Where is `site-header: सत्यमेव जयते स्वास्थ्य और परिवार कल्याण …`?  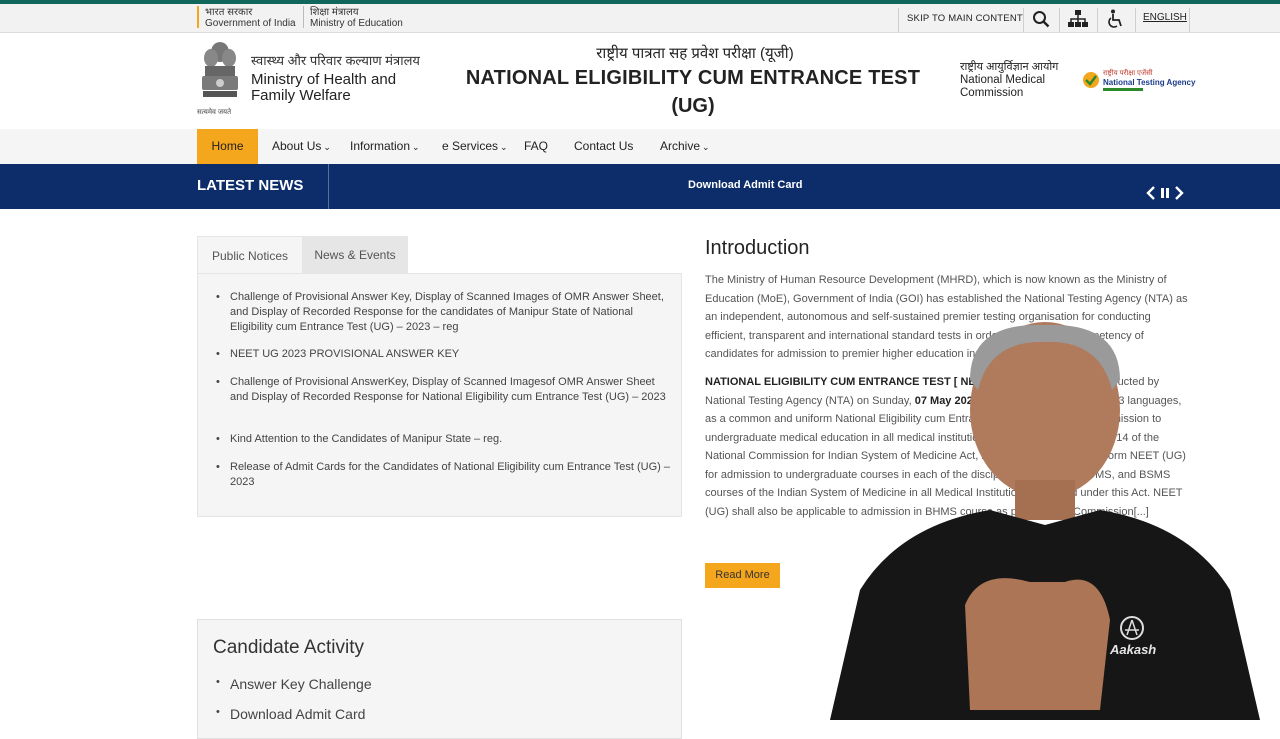 site-header: सत्यमेव जयते स्वास्थ्य और परिवार कल्याण … is located at coordinates (640, 81).